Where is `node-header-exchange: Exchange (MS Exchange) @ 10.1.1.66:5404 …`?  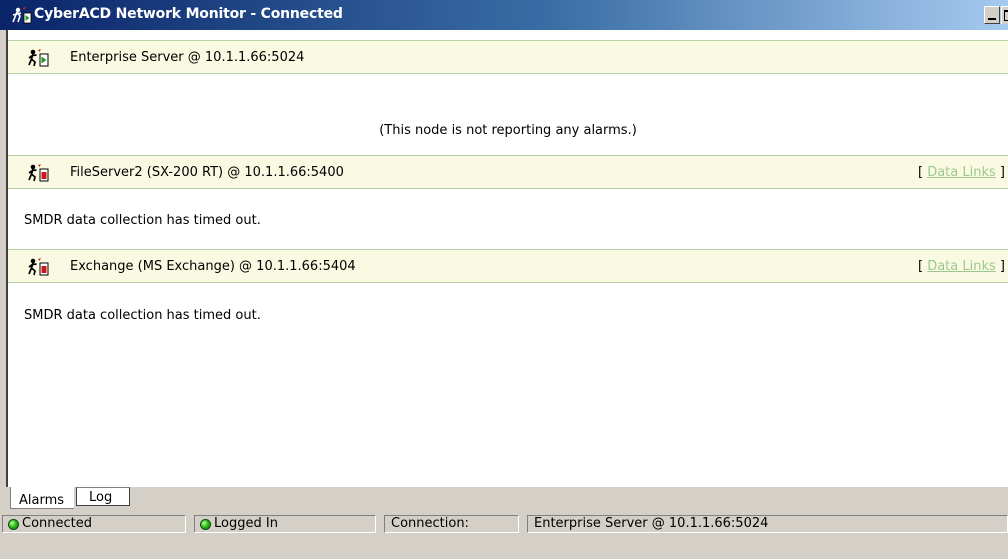 node-header-exchange: Exchange (MS Exchange) @ 10.1.1.66:5404 … is located at coordinates (508, 266).